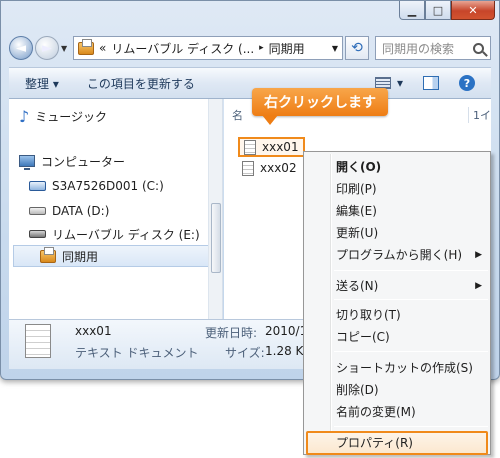  Describe the element at coordinates (411, 337) in the screenshot. I see `menu-item: コピー(C)` at that location.